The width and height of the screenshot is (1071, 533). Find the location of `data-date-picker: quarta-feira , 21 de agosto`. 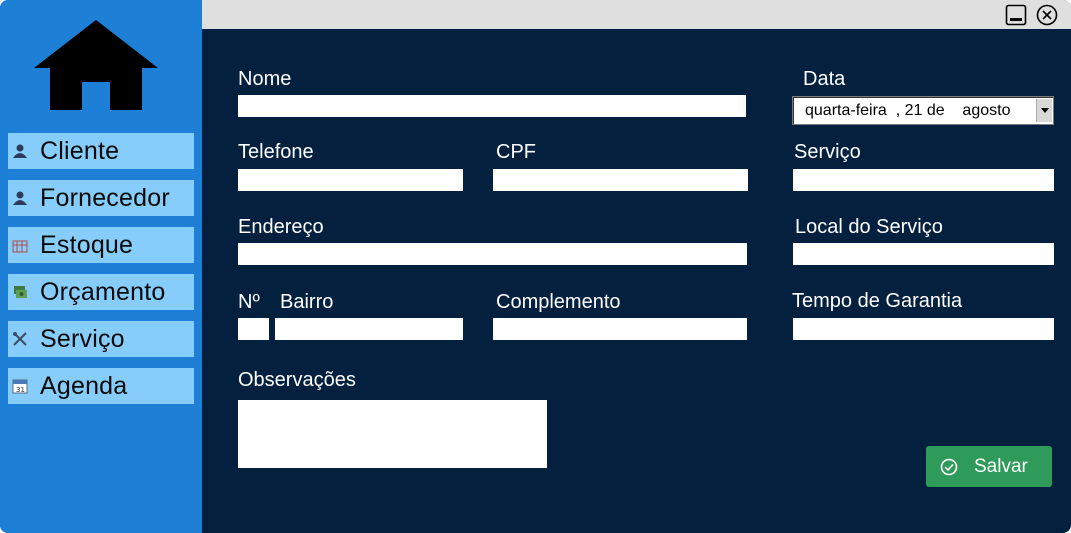

data-date-picker: quarta-feira , 21 de agosto is located at coordinates (923, 110).